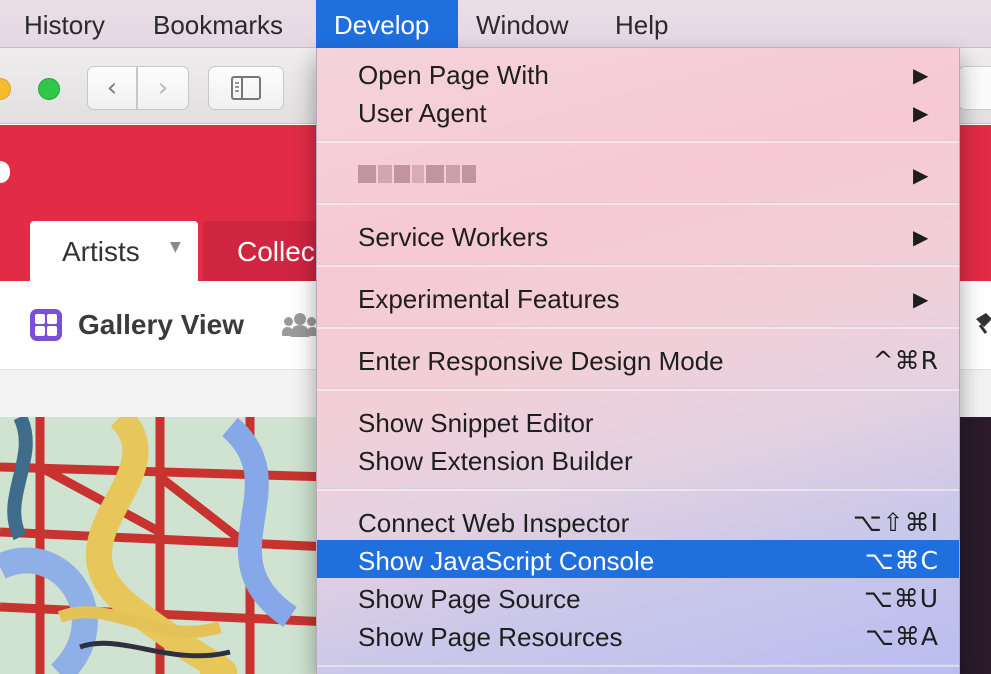 The height and width of the screenshot is (674, 991). I want to click on chevron-left-icon: ‹, so click(112, 88).